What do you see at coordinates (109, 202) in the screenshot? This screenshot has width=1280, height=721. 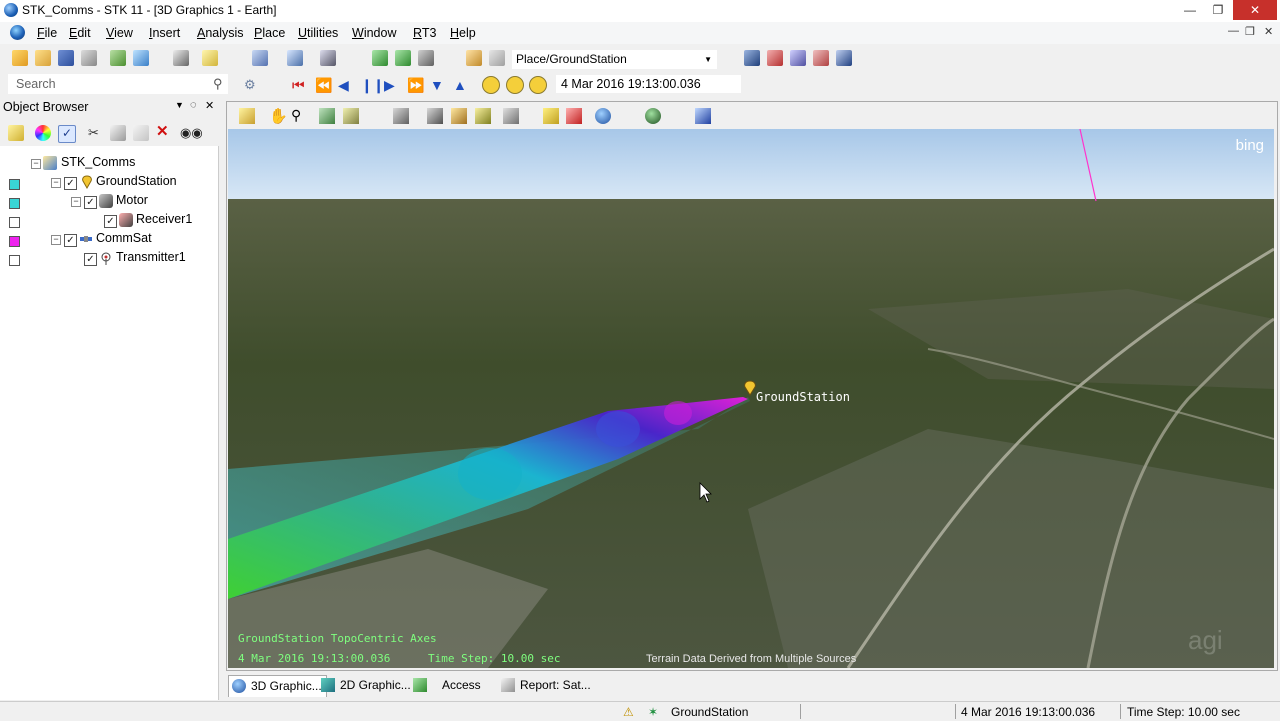 I see `tree-item-motor: − ✓ Motor` at bounding box center [109, 202].